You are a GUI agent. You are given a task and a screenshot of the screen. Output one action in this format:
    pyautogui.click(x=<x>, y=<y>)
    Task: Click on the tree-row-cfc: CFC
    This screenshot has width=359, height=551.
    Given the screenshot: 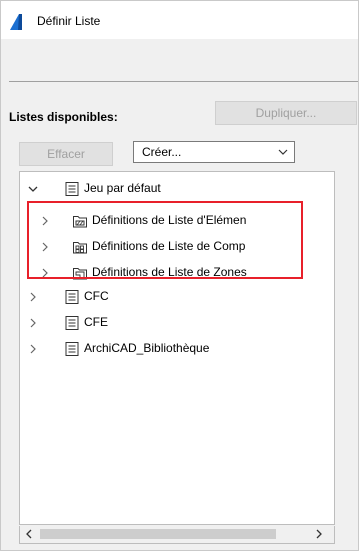 What is the action you would take?
    pyautogui.click(x=177, y=297)
    